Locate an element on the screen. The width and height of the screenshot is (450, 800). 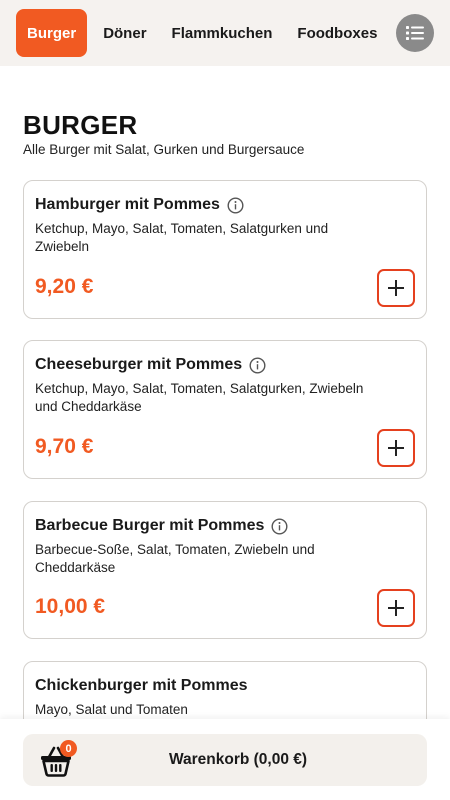
cart-footer: 0 Warenkorb (0,00 €) is located at coordinates (225, 759).